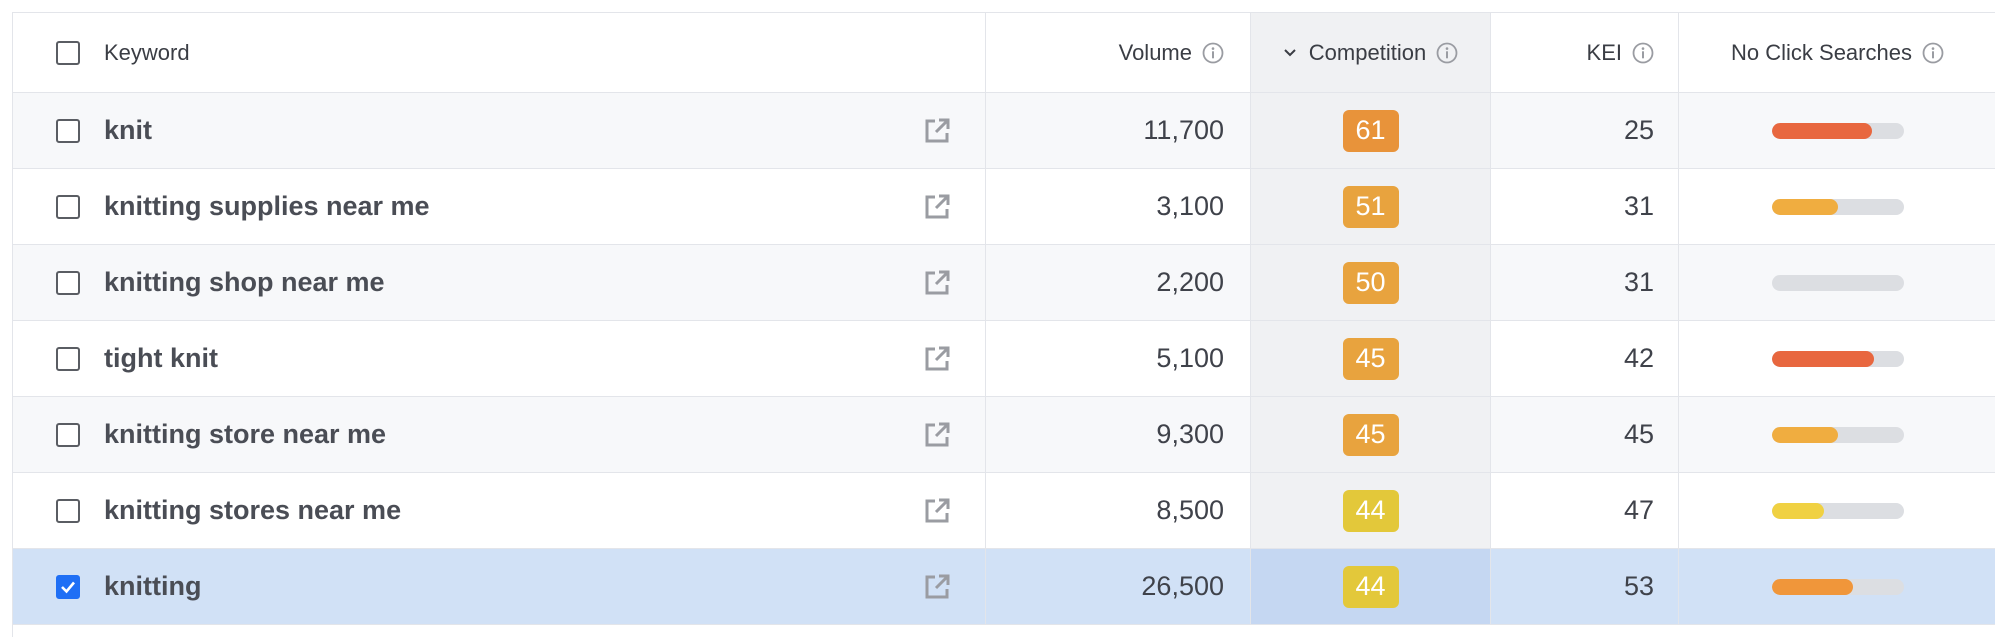  I want to click on kei-value: 53, so click(1638, 586).